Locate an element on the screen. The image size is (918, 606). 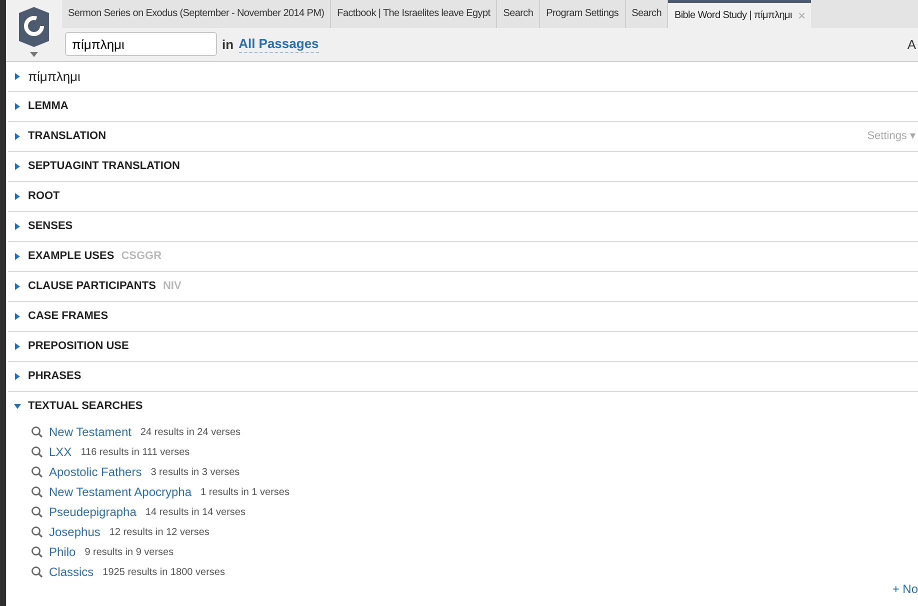
result-count: 1 results in 1 verses is located at coordinates (245, 493).